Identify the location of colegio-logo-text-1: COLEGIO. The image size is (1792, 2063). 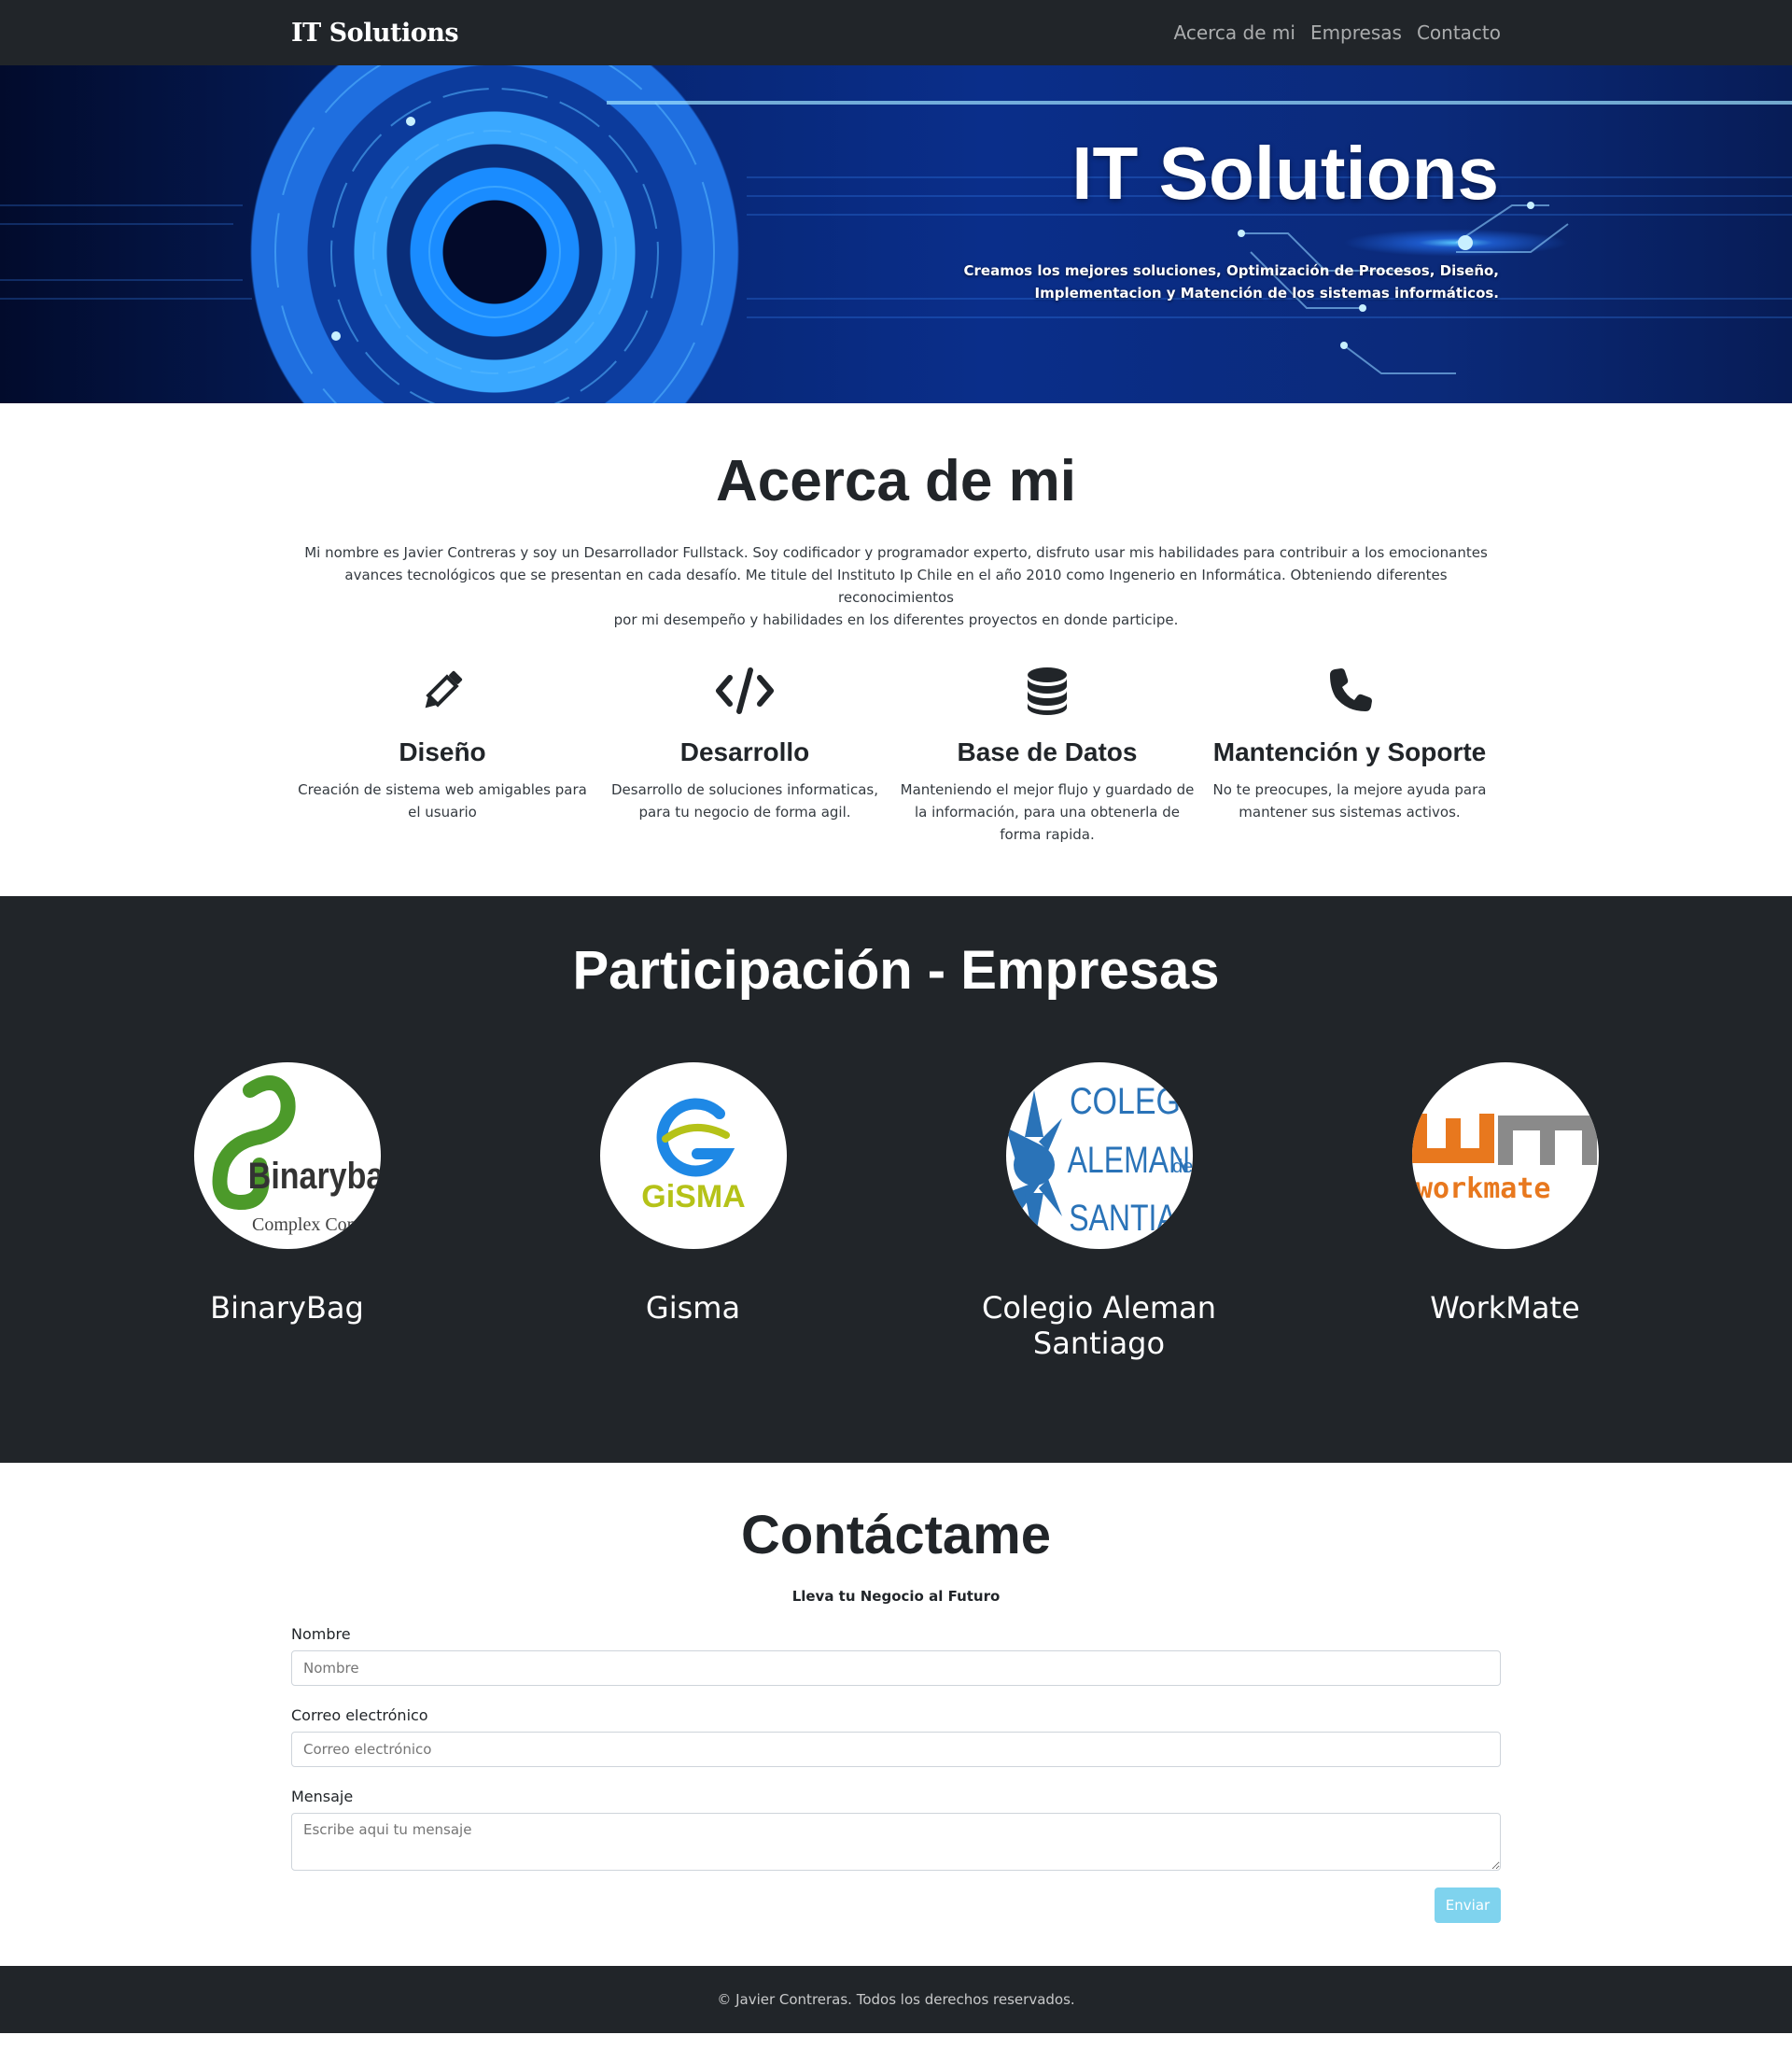
(1131, 1100).